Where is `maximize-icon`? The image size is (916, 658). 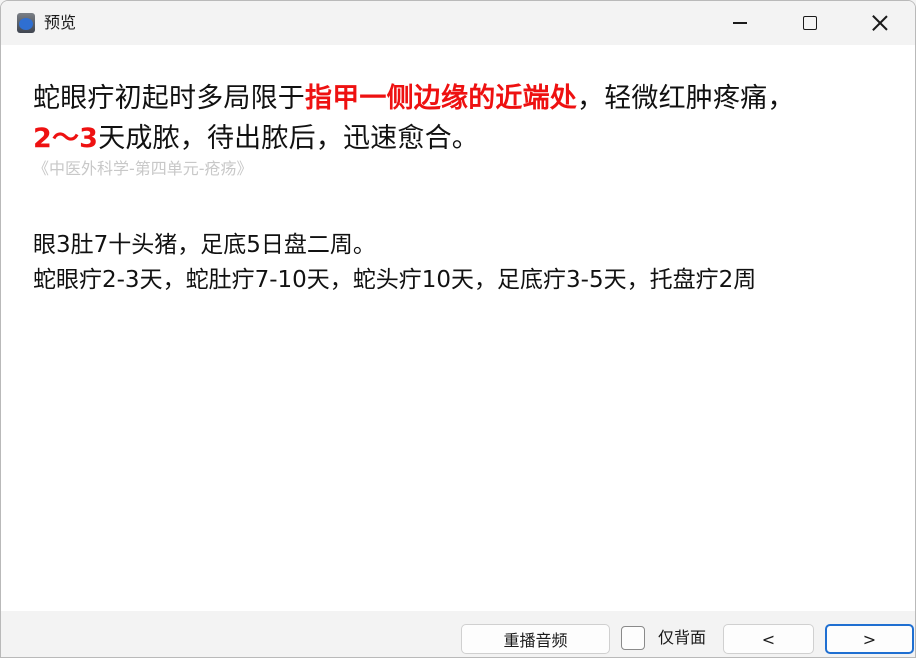
maximize-icon is located at coordinates (810, 23).